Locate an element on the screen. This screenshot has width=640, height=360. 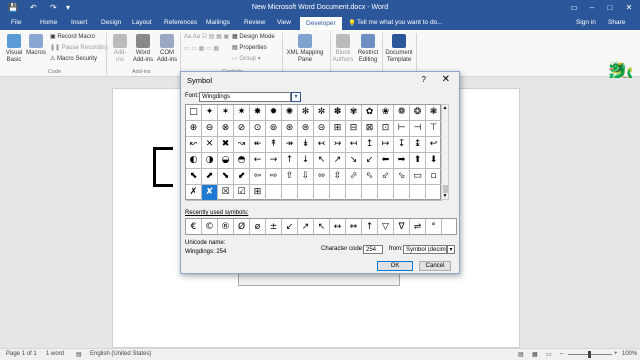
symbol-cell: ↠ is located at coordinates (290, 145).